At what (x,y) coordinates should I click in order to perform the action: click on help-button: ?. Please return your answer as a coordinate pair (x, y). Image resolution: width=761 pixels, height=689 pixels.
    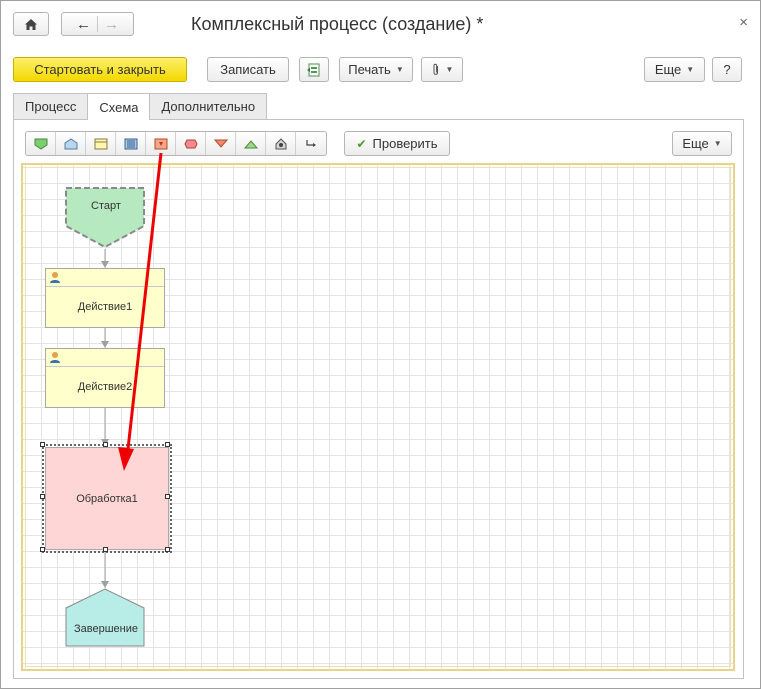
    Looking at the image, I should click on (727, 69).